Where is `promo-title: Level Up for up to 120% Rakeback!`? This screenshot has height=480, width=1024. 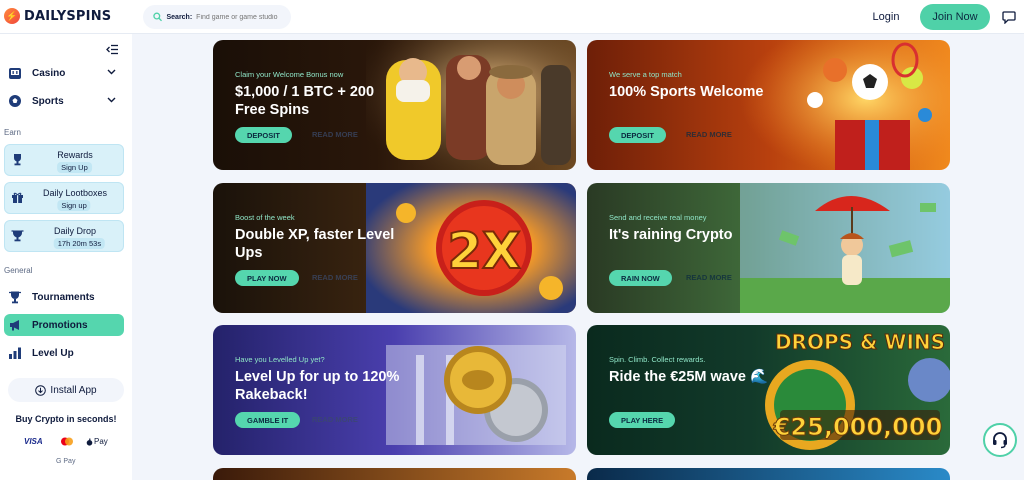 promo-title: Level Up for up to 120% Rakeback! is located at coordinates (317, 386).